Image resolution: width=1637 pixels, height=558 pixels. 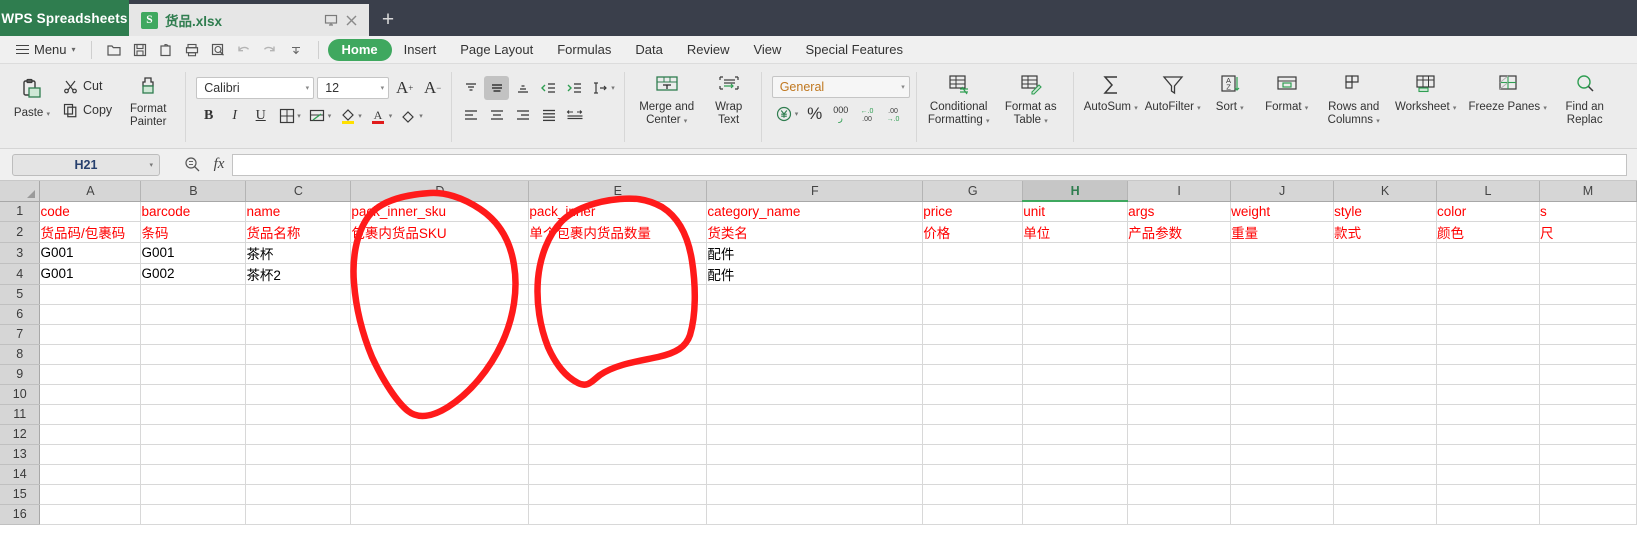 What do you see at coordinates (298, 514) in the screenshot?
I see `cell-C16` at bounding box center [298, 514].